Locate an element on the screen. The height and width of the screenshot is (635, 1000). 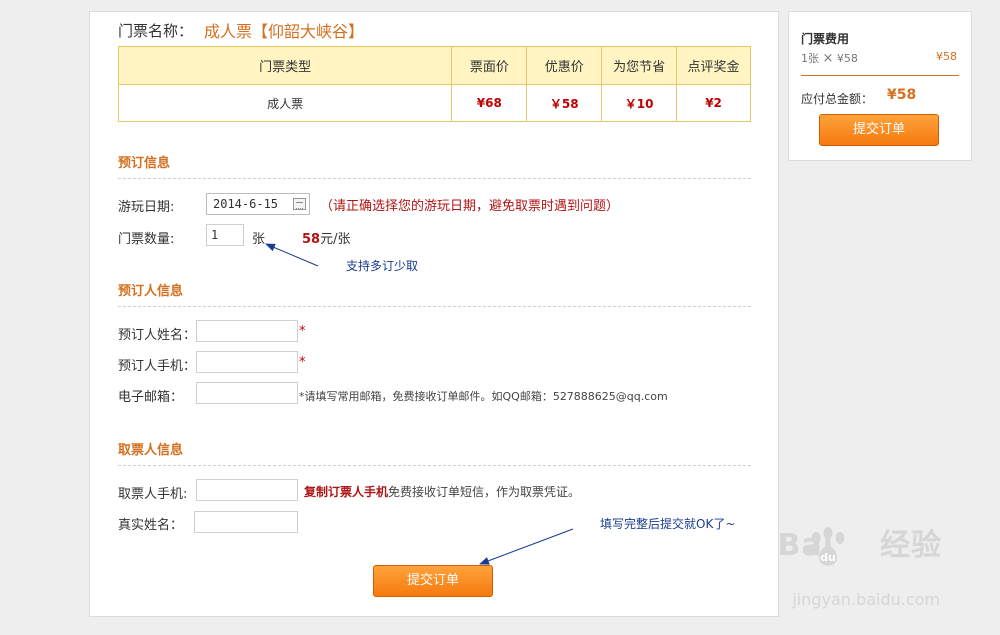
arrow-to-quantity is located at coordinates (292, 255).